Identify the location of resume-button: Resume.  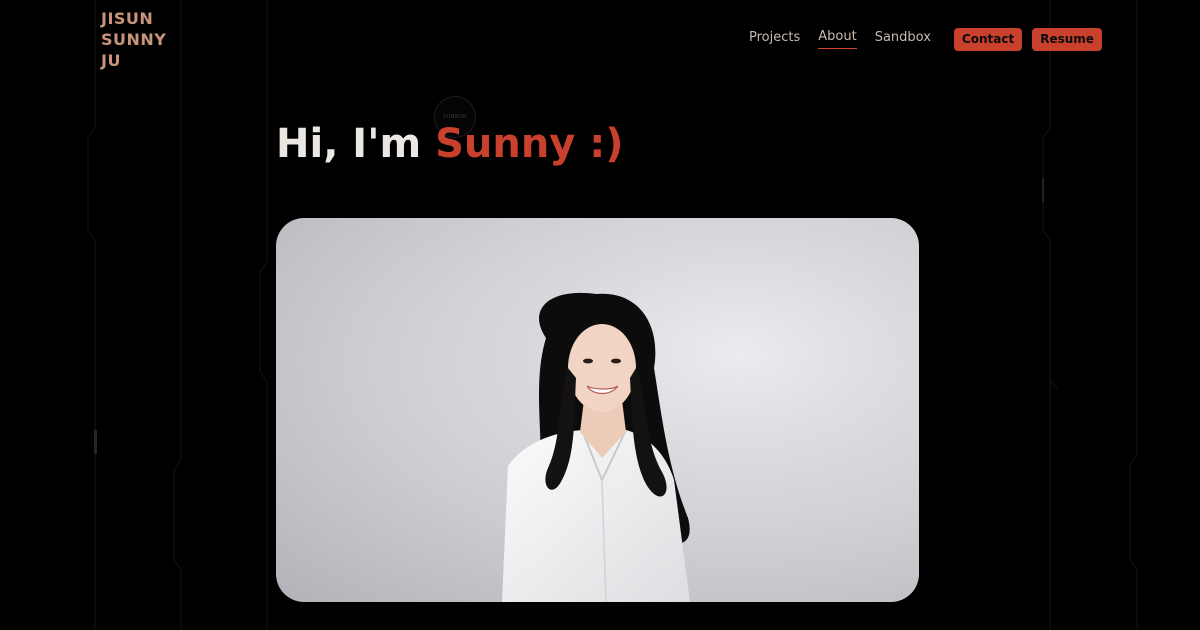
(1067, 39).